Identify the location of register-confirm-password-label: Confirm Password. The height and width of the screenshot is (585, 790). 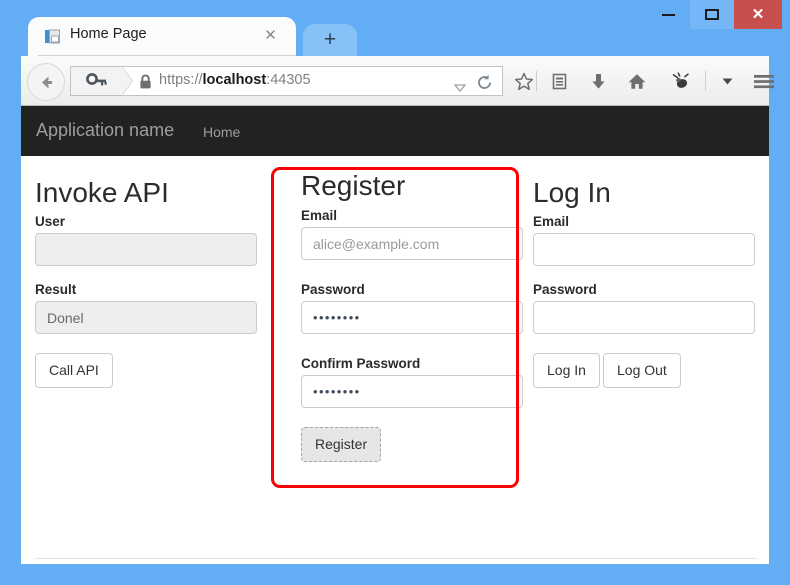
(361, 363).